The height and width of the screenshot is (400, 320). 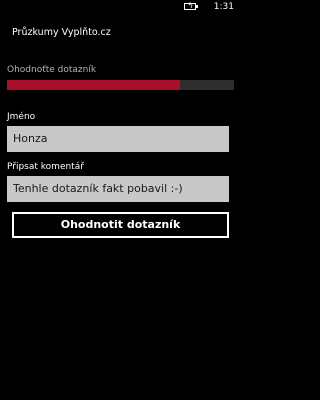 I want to click on rate-survey-button: Ohodnotit dotazník, so click(x=120, y=225).